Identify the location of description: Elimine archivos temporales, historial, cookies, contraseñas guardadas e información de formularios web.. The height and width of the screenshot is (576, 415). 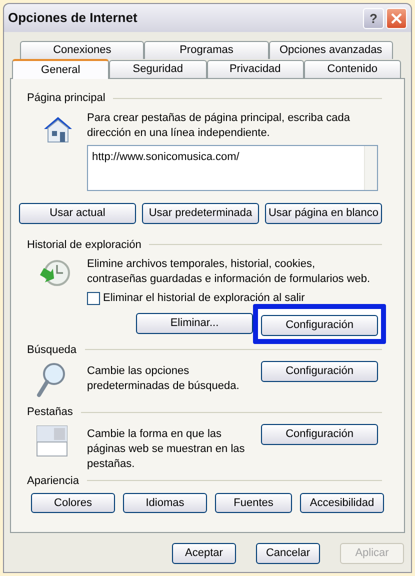
(229, 272).